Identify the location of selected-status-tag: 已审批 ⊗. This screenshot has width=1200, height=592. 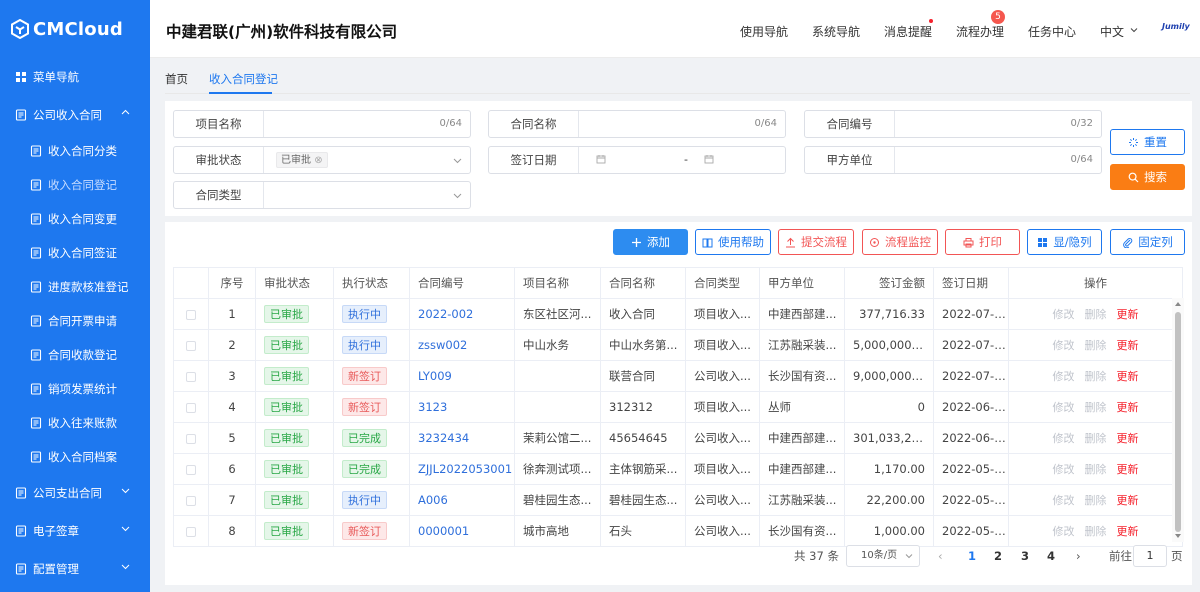
(302, 160).